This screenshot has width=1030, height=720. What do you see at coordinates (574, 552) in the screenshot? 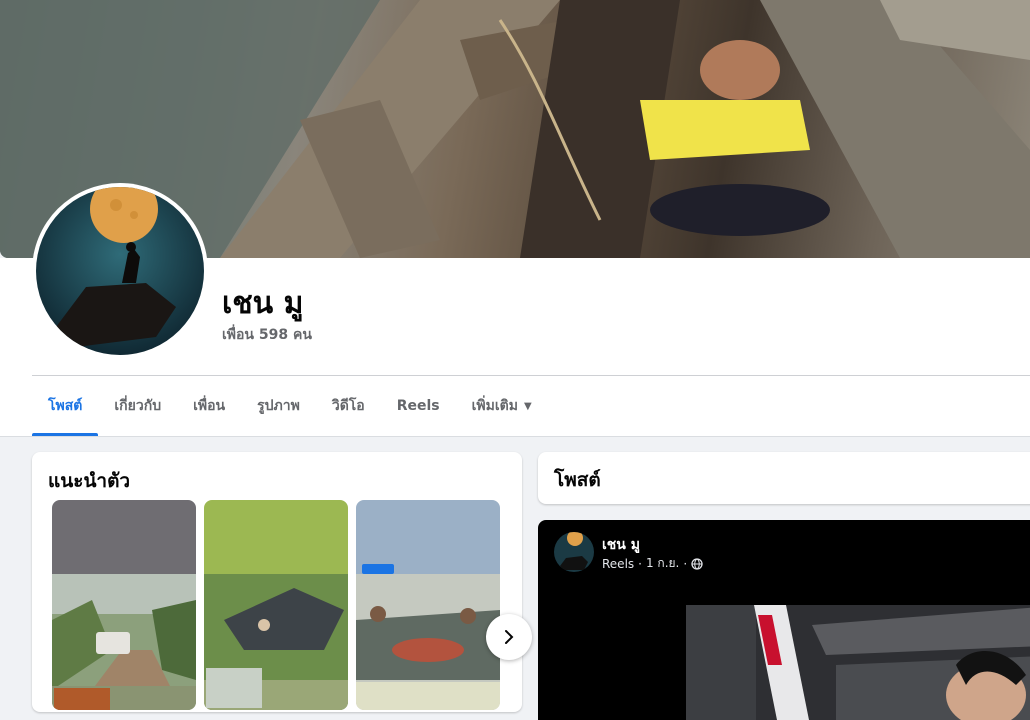
I see `post-author-avatar` at bounding box center [574, 552].